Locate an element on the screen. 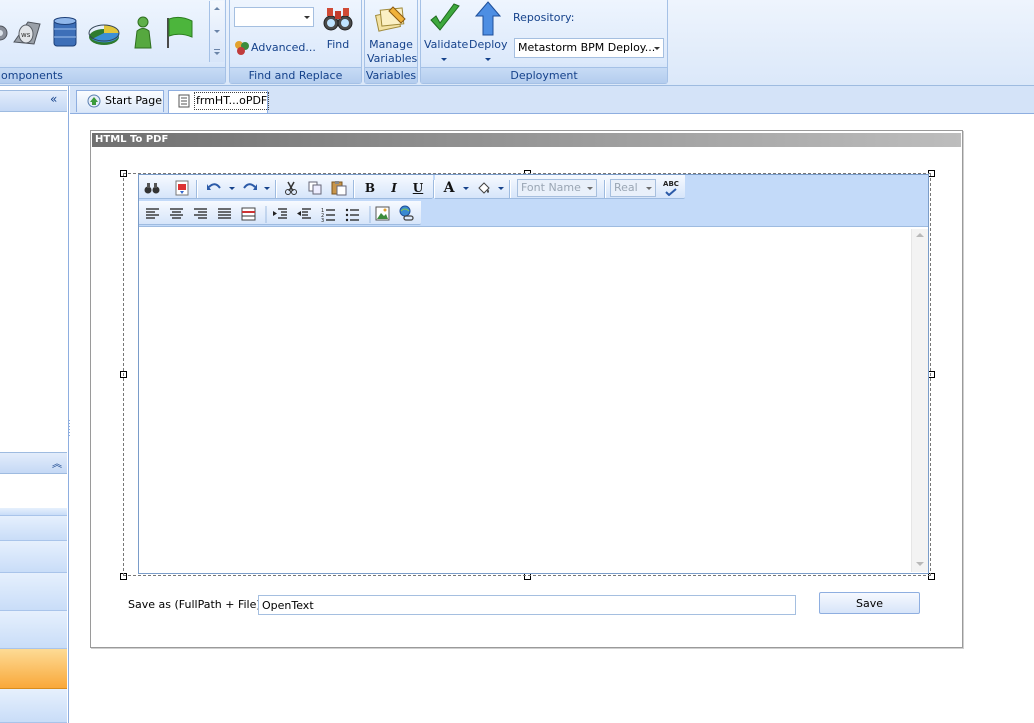  gallery-down-icon is located at coordinates (217, 31).